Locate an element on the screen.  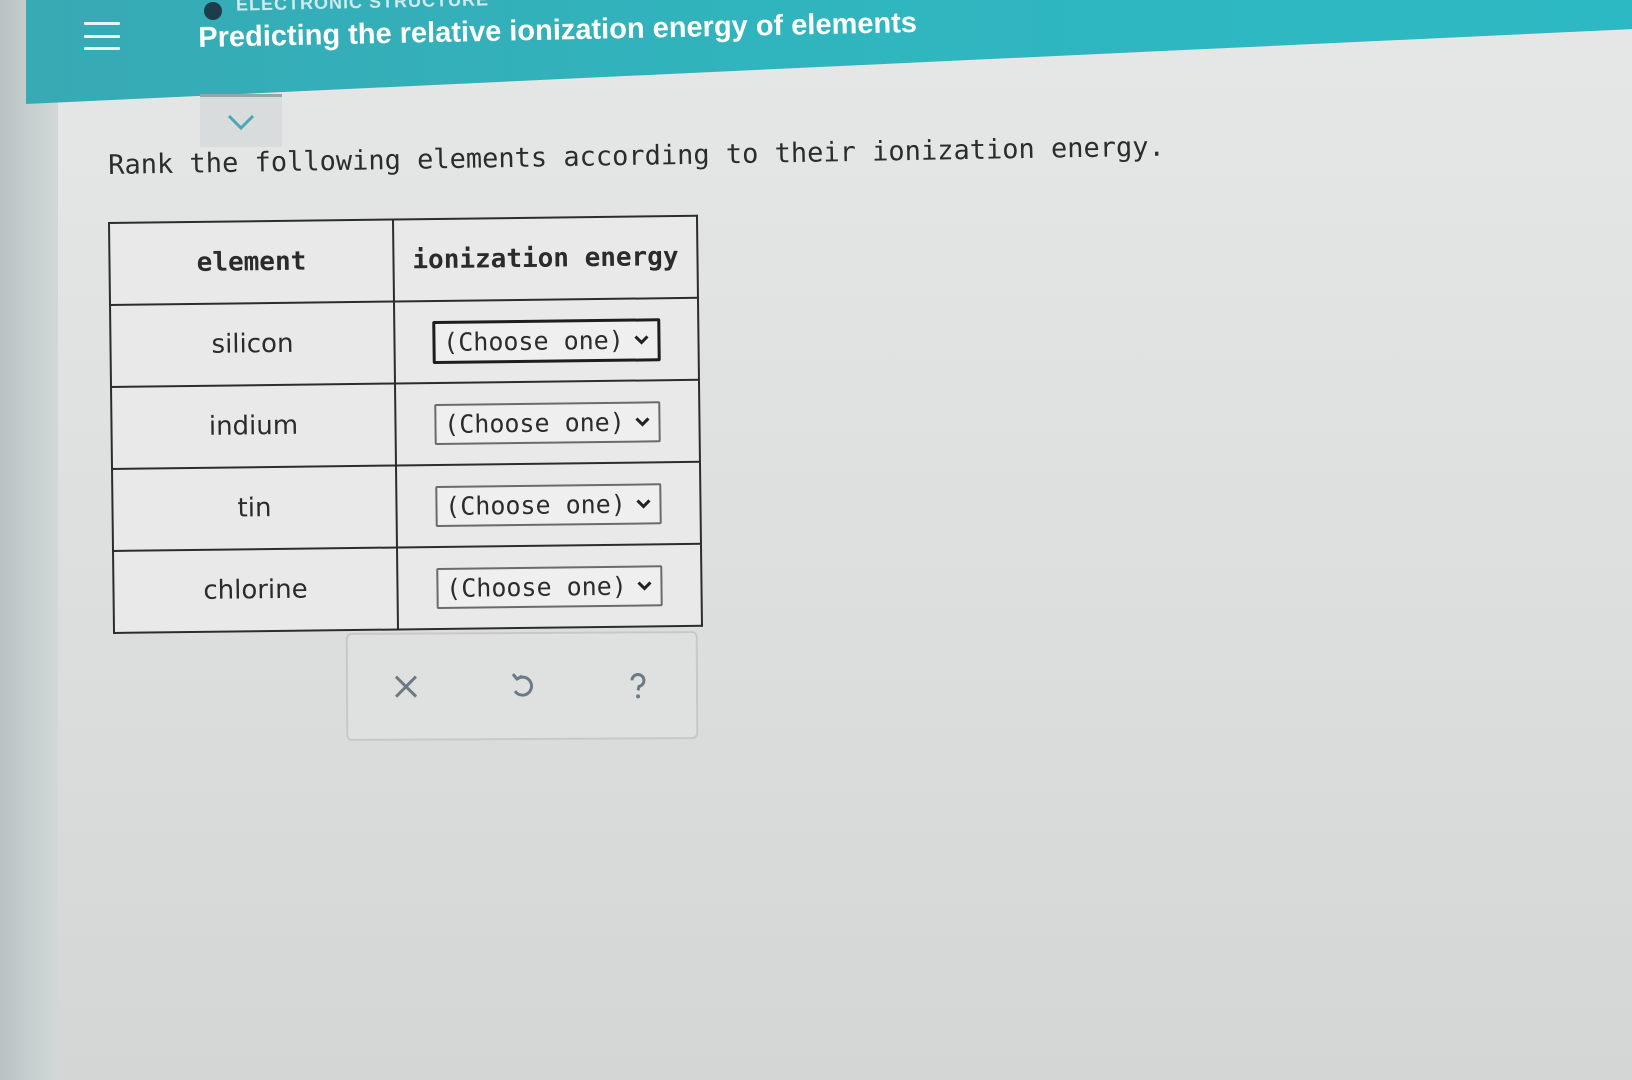
status-dot is located at coordinates (213, 11).